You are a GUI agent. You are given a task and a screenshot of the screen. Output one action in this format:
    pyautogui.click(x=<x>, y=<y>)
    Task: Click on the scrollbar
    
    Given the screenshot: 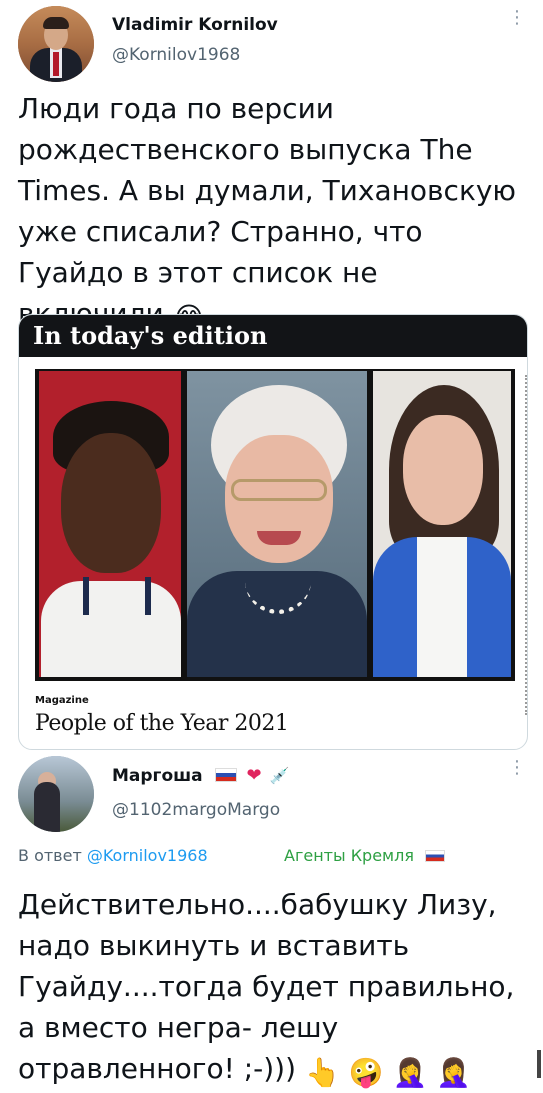 What is the action you would take?
    pyautogui.click(x=539, y=1064)
    